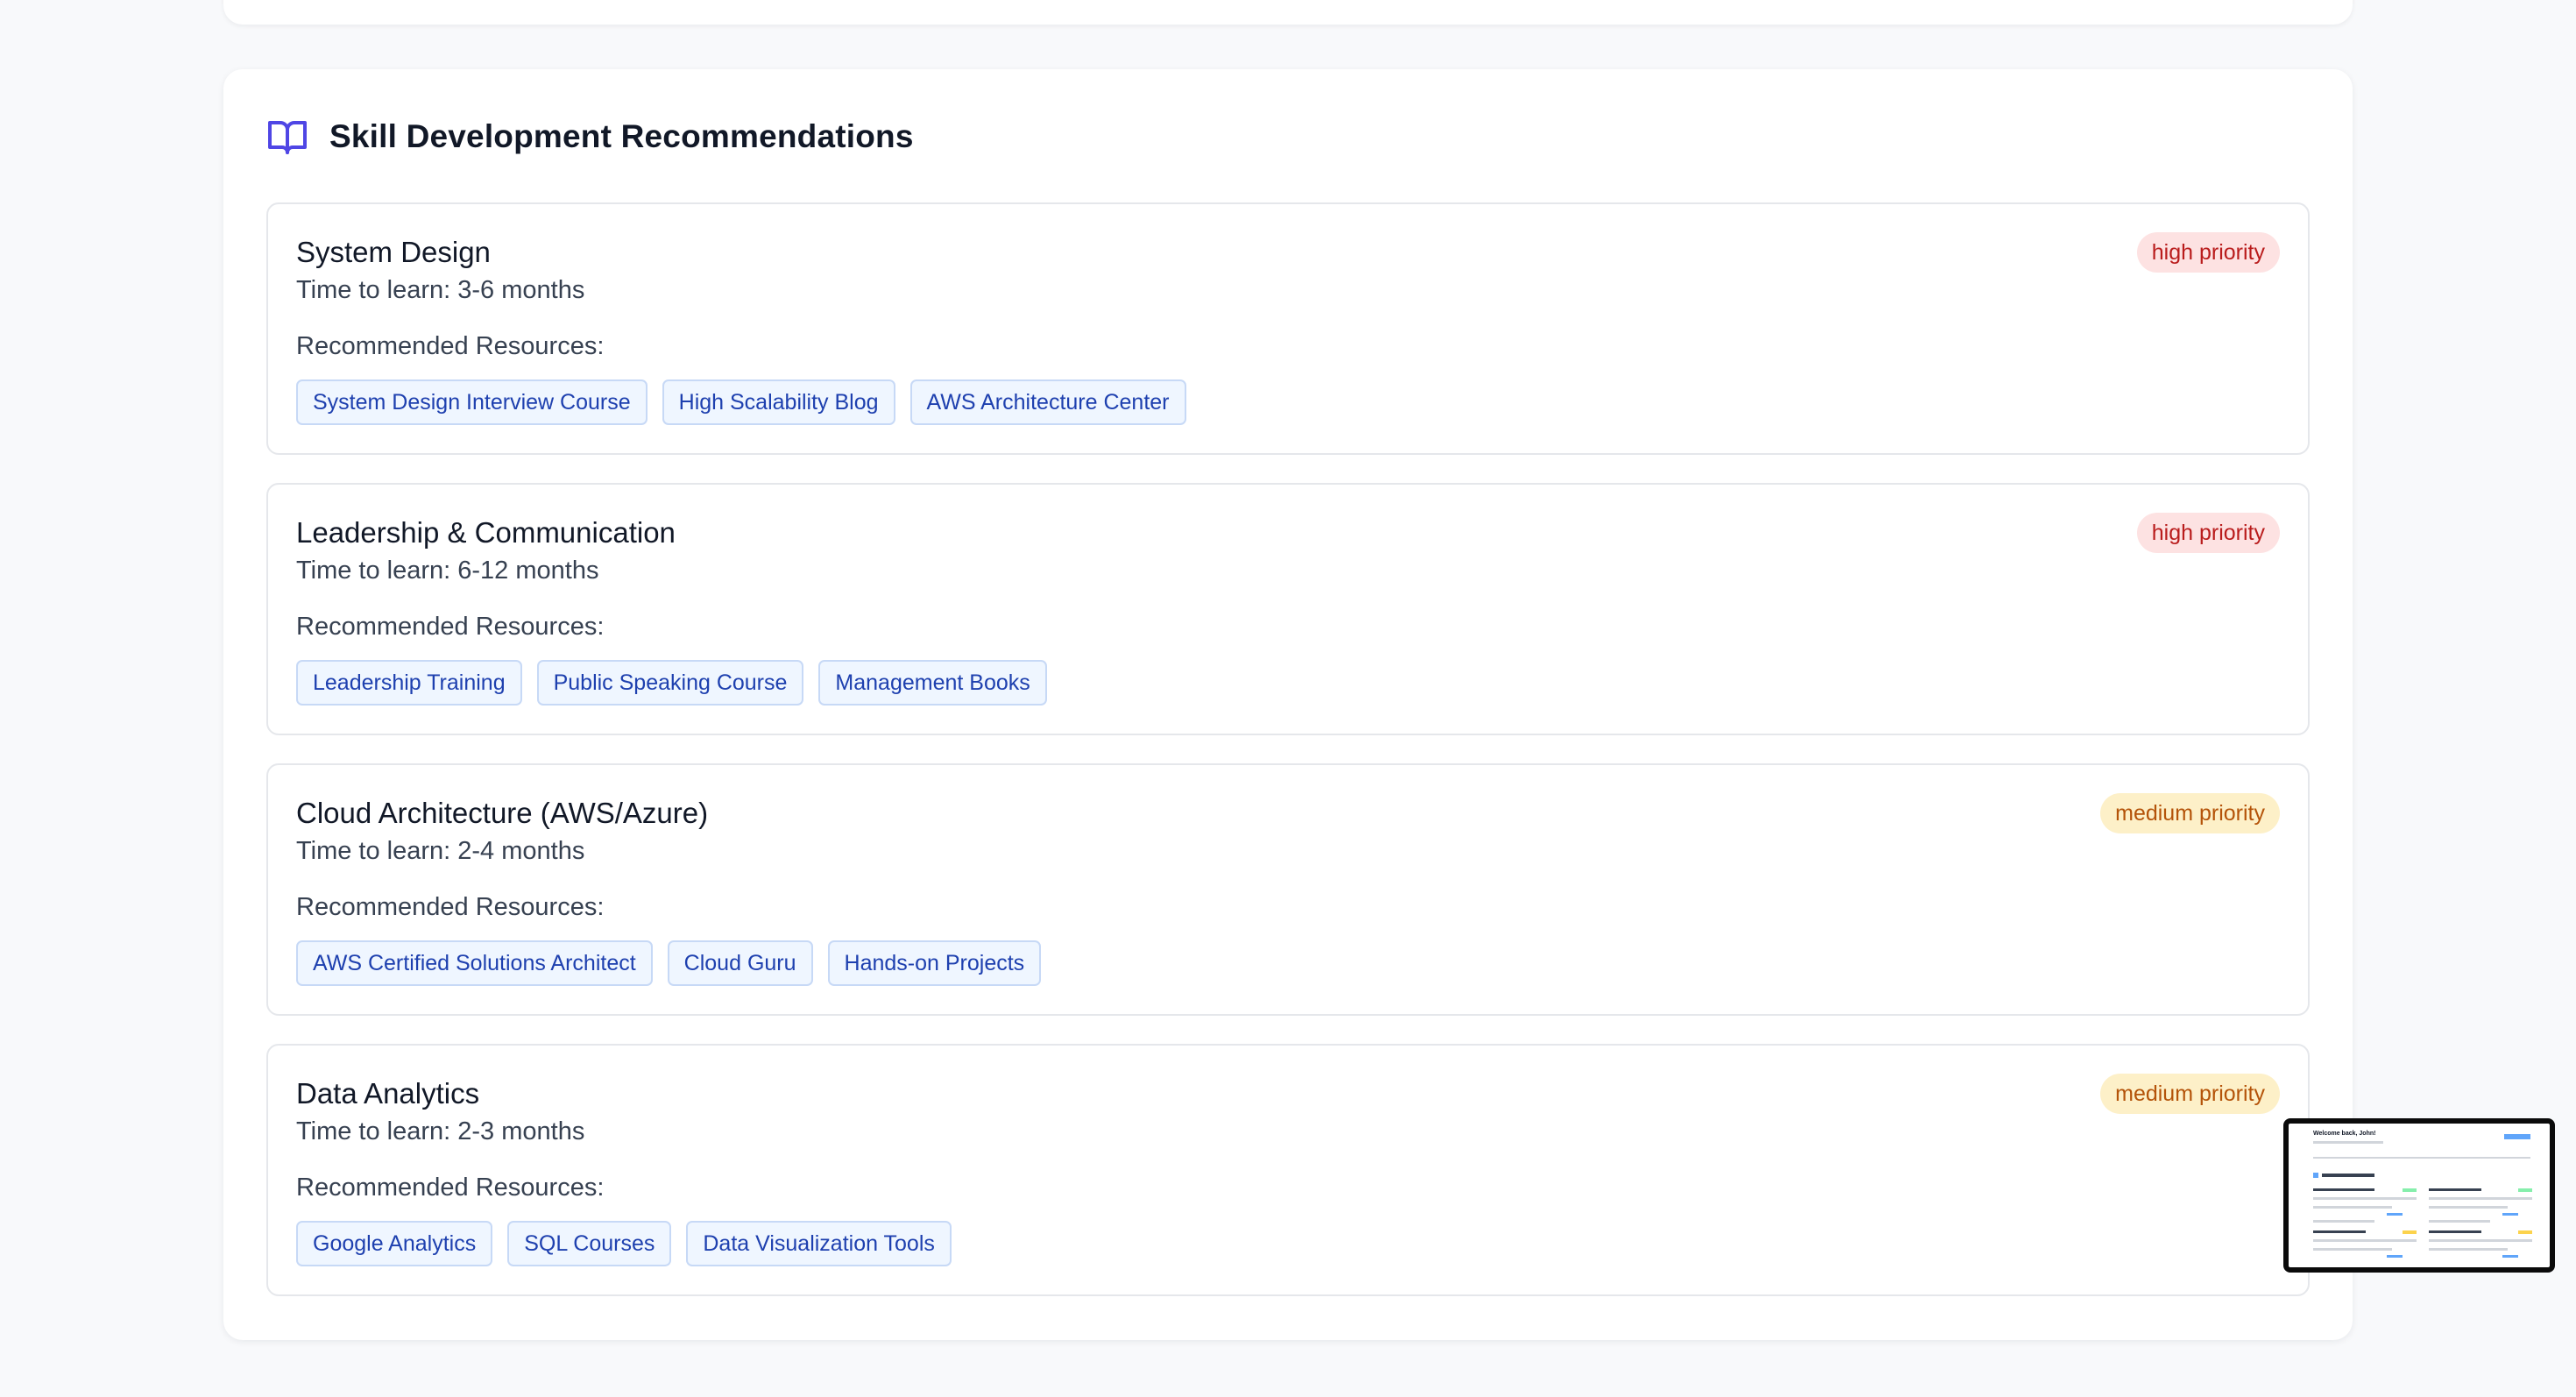 The image size is (2576, 1397). I want to click on skill-time-to-learn: Time to learn: 3-6 months, so click(440, 290).